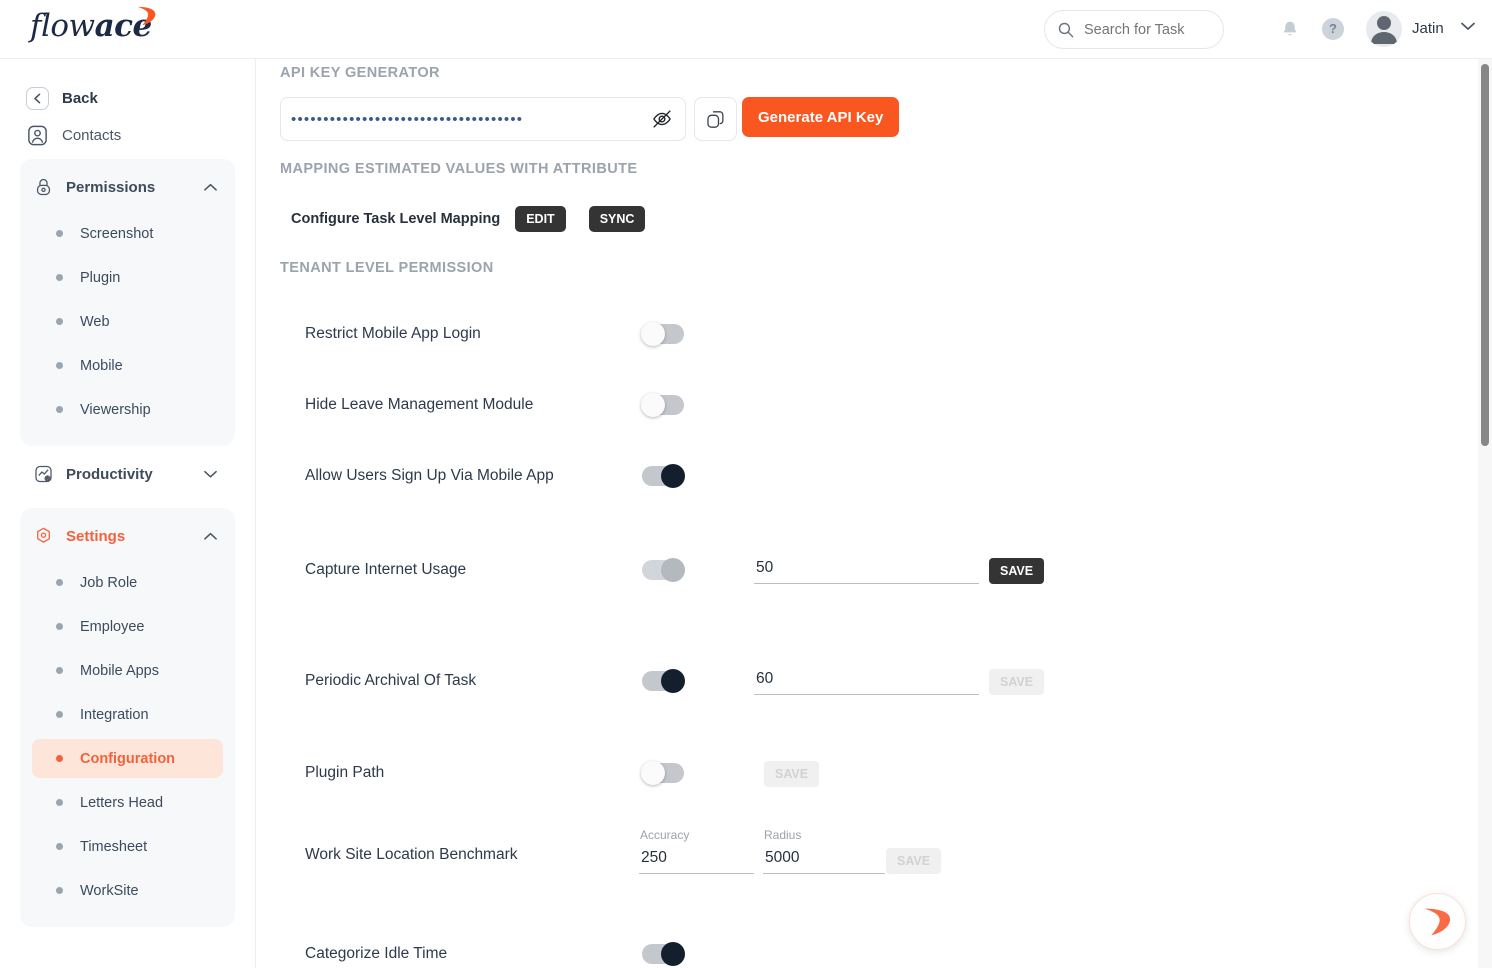 This screenshot has height=968, width=1492. I want to click on sidebar-item-worksite: WorkSite, so click(127, 890).